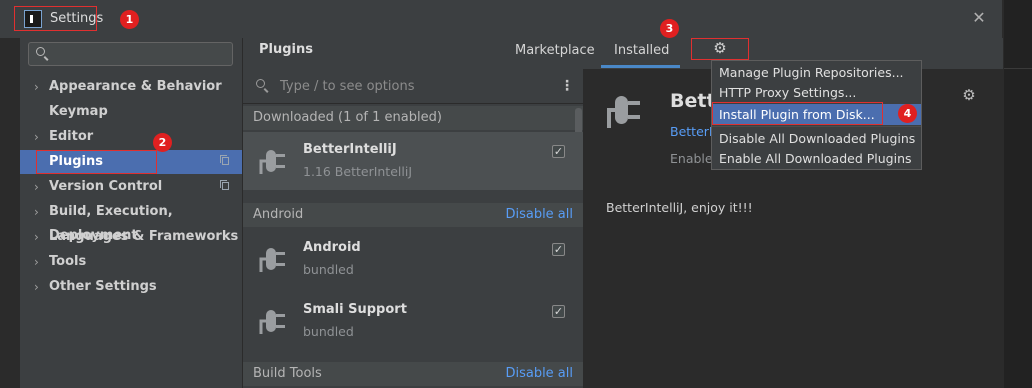 The height and width of the screenshot is (388, 1032). Describe the element at coordinates (144, 236) in the screenshot. I see `sidebar-item-label: Languages & Frameworks` at that location.